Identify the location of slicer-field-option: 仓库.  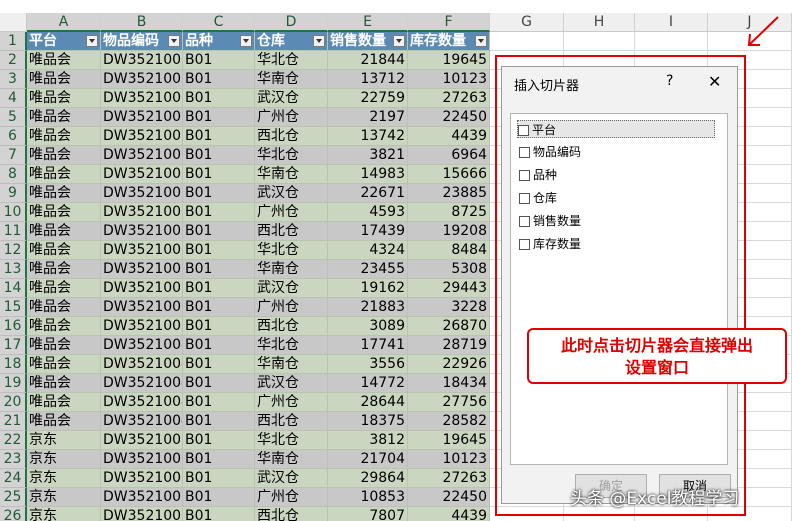
(538, 198).